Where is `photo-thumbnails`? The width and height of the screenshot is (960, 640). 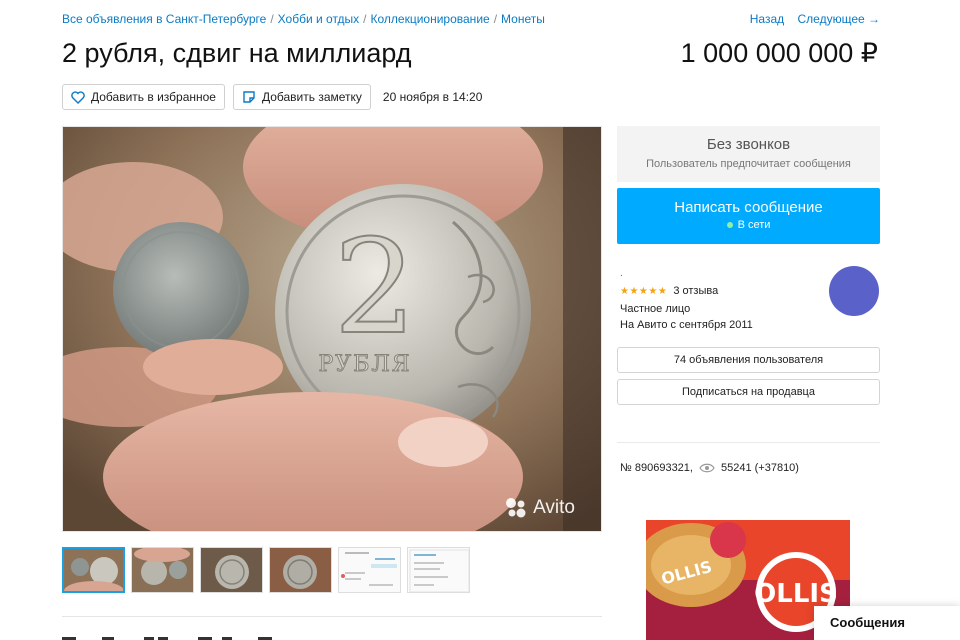 photo-thumbnails is located at coordinates (266, 570).